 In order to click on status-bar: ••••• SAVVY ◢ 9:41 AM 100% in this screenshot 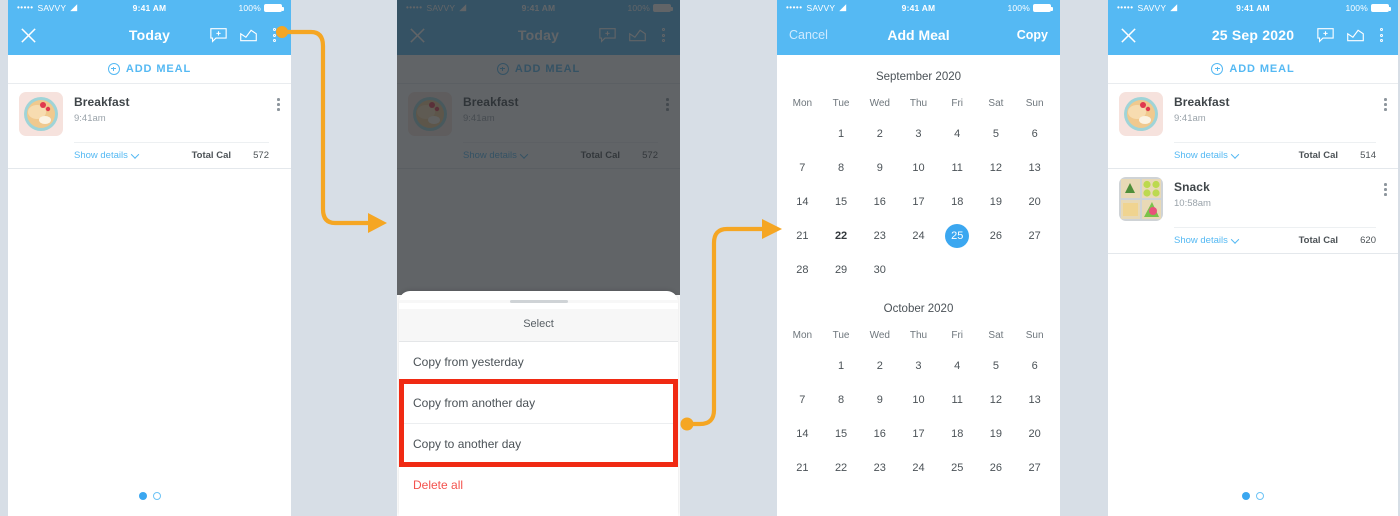, I will do `click(918, 7)`.